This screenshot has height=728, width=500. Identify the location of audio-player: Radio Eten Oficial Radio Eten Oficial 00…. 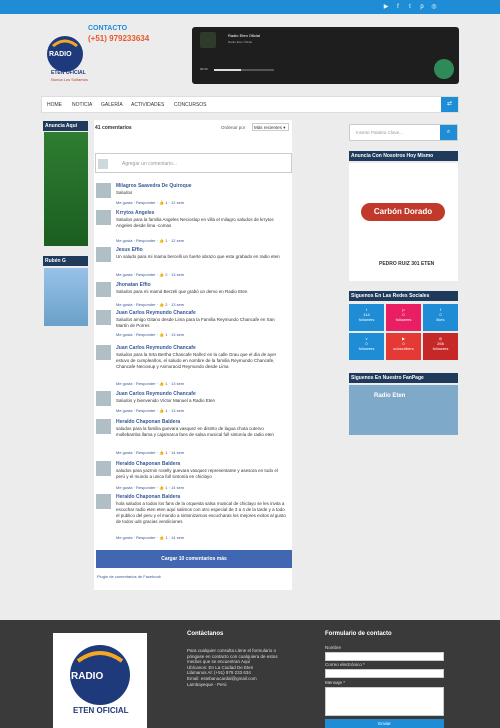
(325, 55).